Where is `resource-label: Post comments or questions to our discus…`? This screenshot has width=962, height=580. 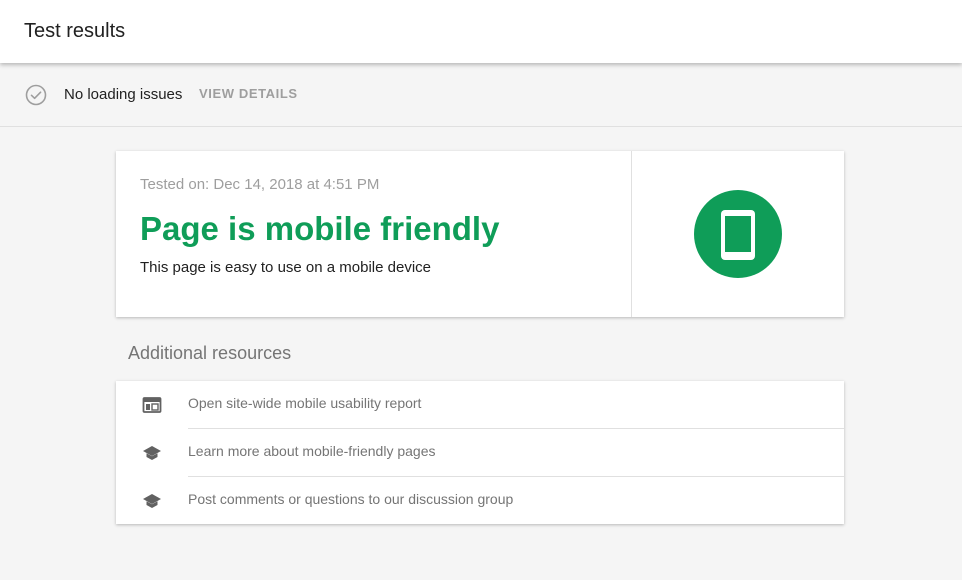
resource-label: Post comments or questions to our discus… is located at coordinates (351, 499).